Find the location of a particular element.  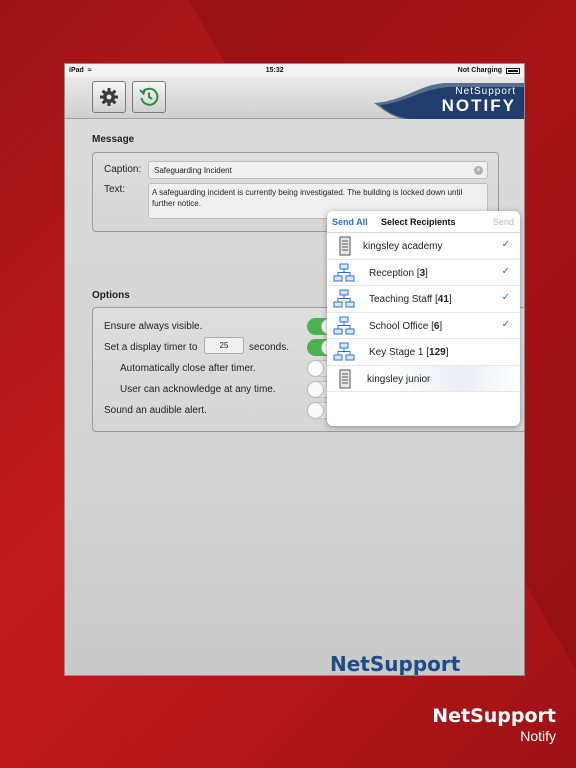

timer-suffix-label: seconds. is located at coordinates (269, 347).